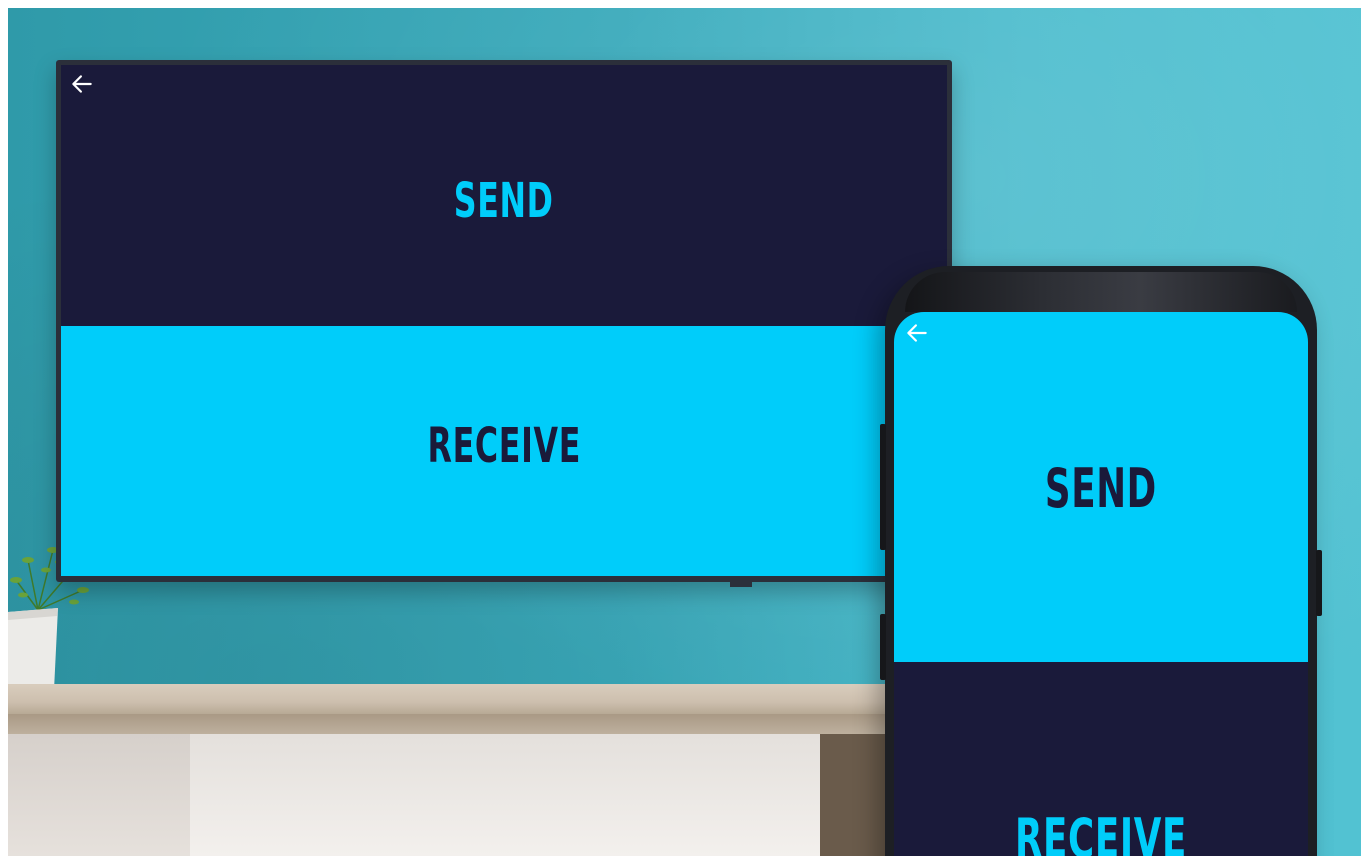  Describe the element at coordinates (1101, 292) in the screenshot. I see `phone-top-bezel` at that location.